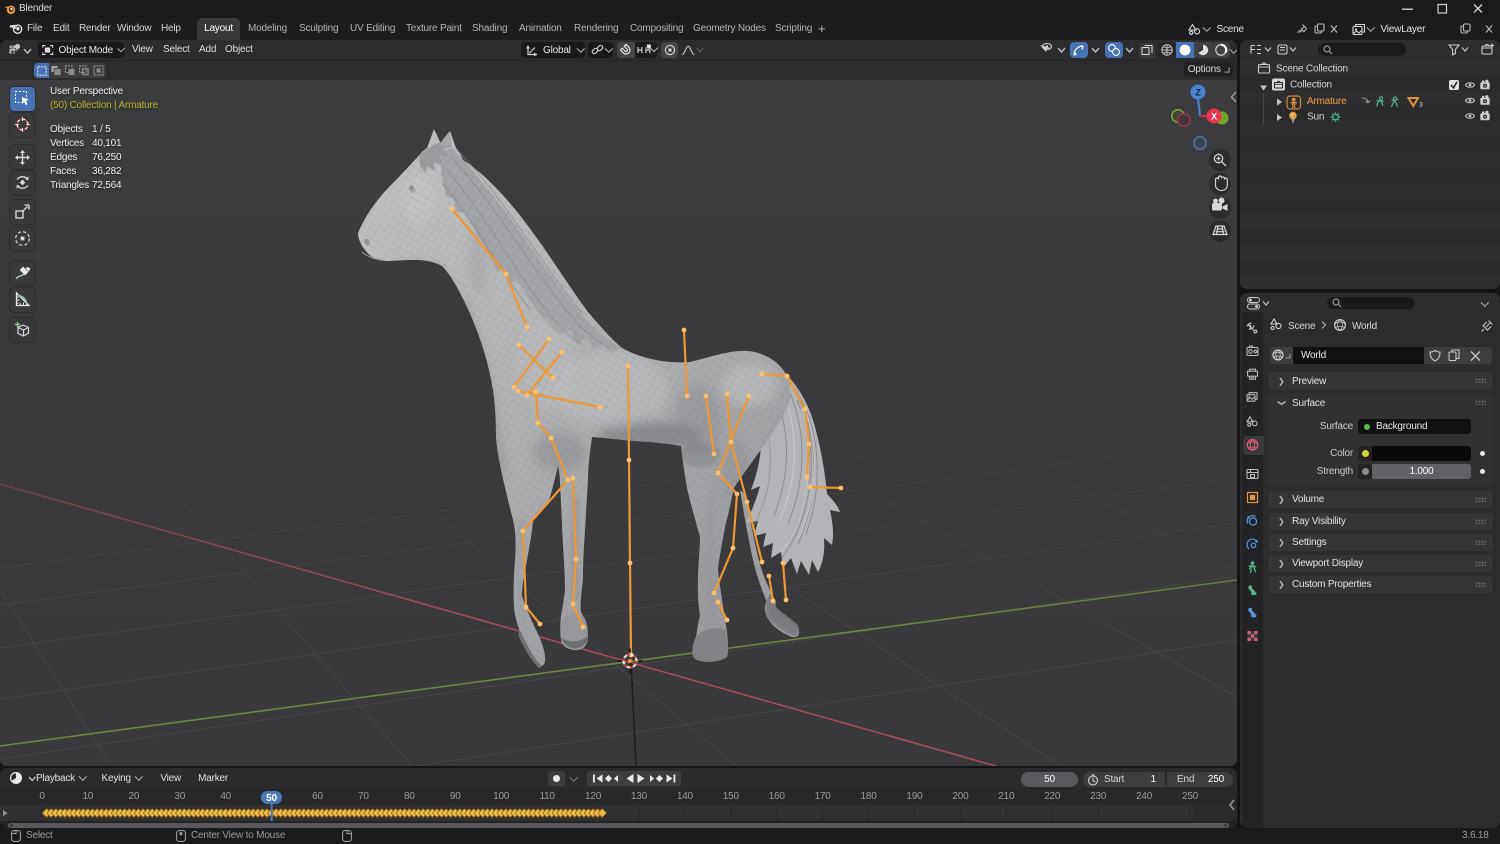 The height and width of the screenshot is (844, 1500). Describe the element at coordinates (1315, 117) in the screenshot. I see `svg-text: Sun` at that location.